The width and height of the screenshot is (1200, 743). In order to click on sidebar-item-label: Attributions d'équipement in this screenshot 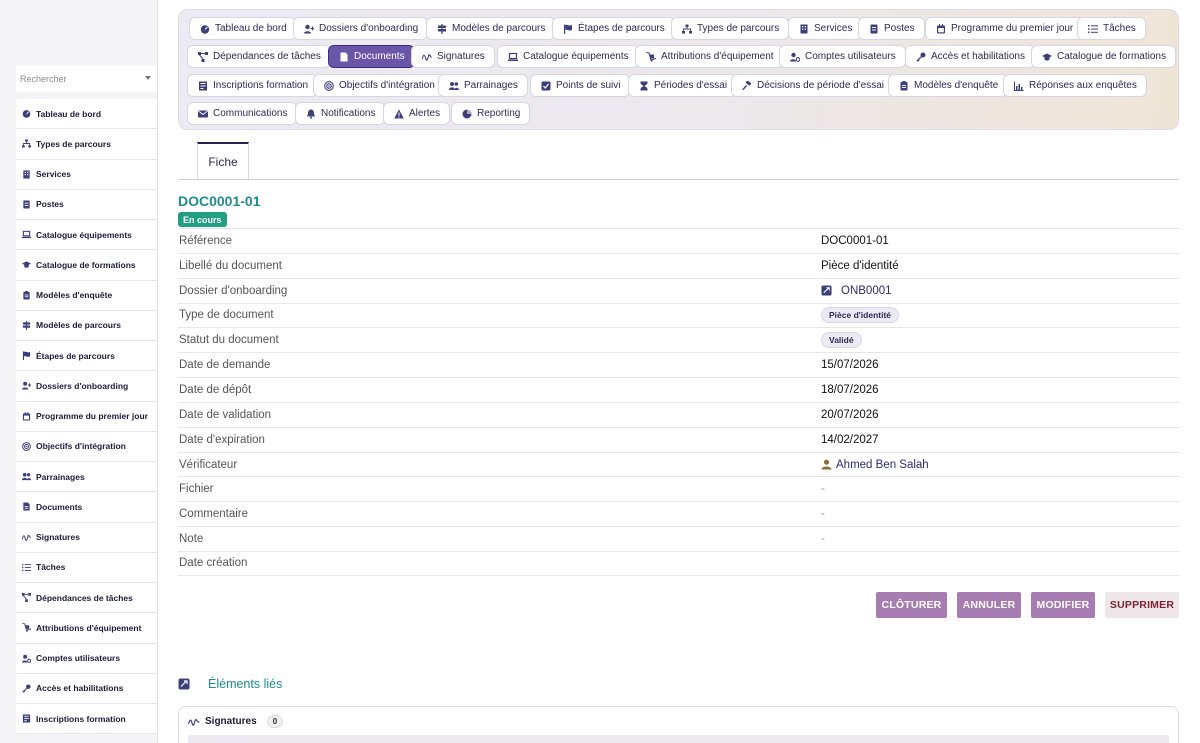, I will do `click(89, 627)`.